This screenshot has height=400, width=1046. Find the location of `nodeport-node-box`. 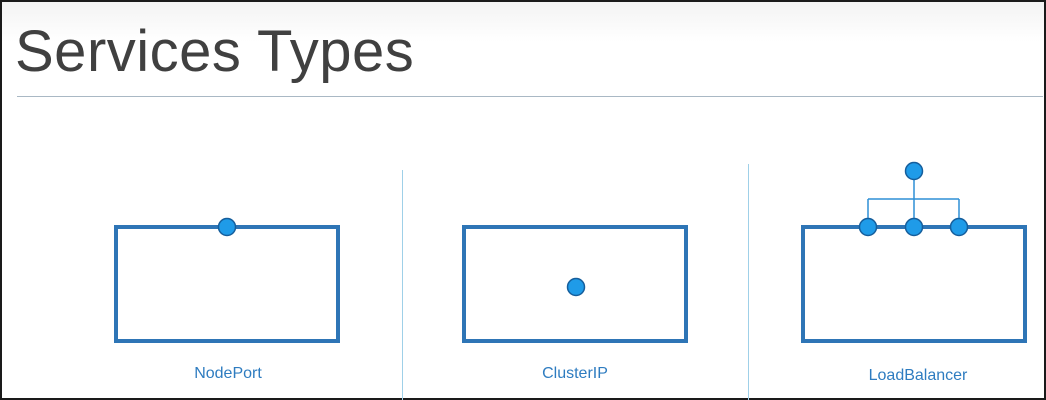

nodeport-node-box is located at coordinates (227, 284).